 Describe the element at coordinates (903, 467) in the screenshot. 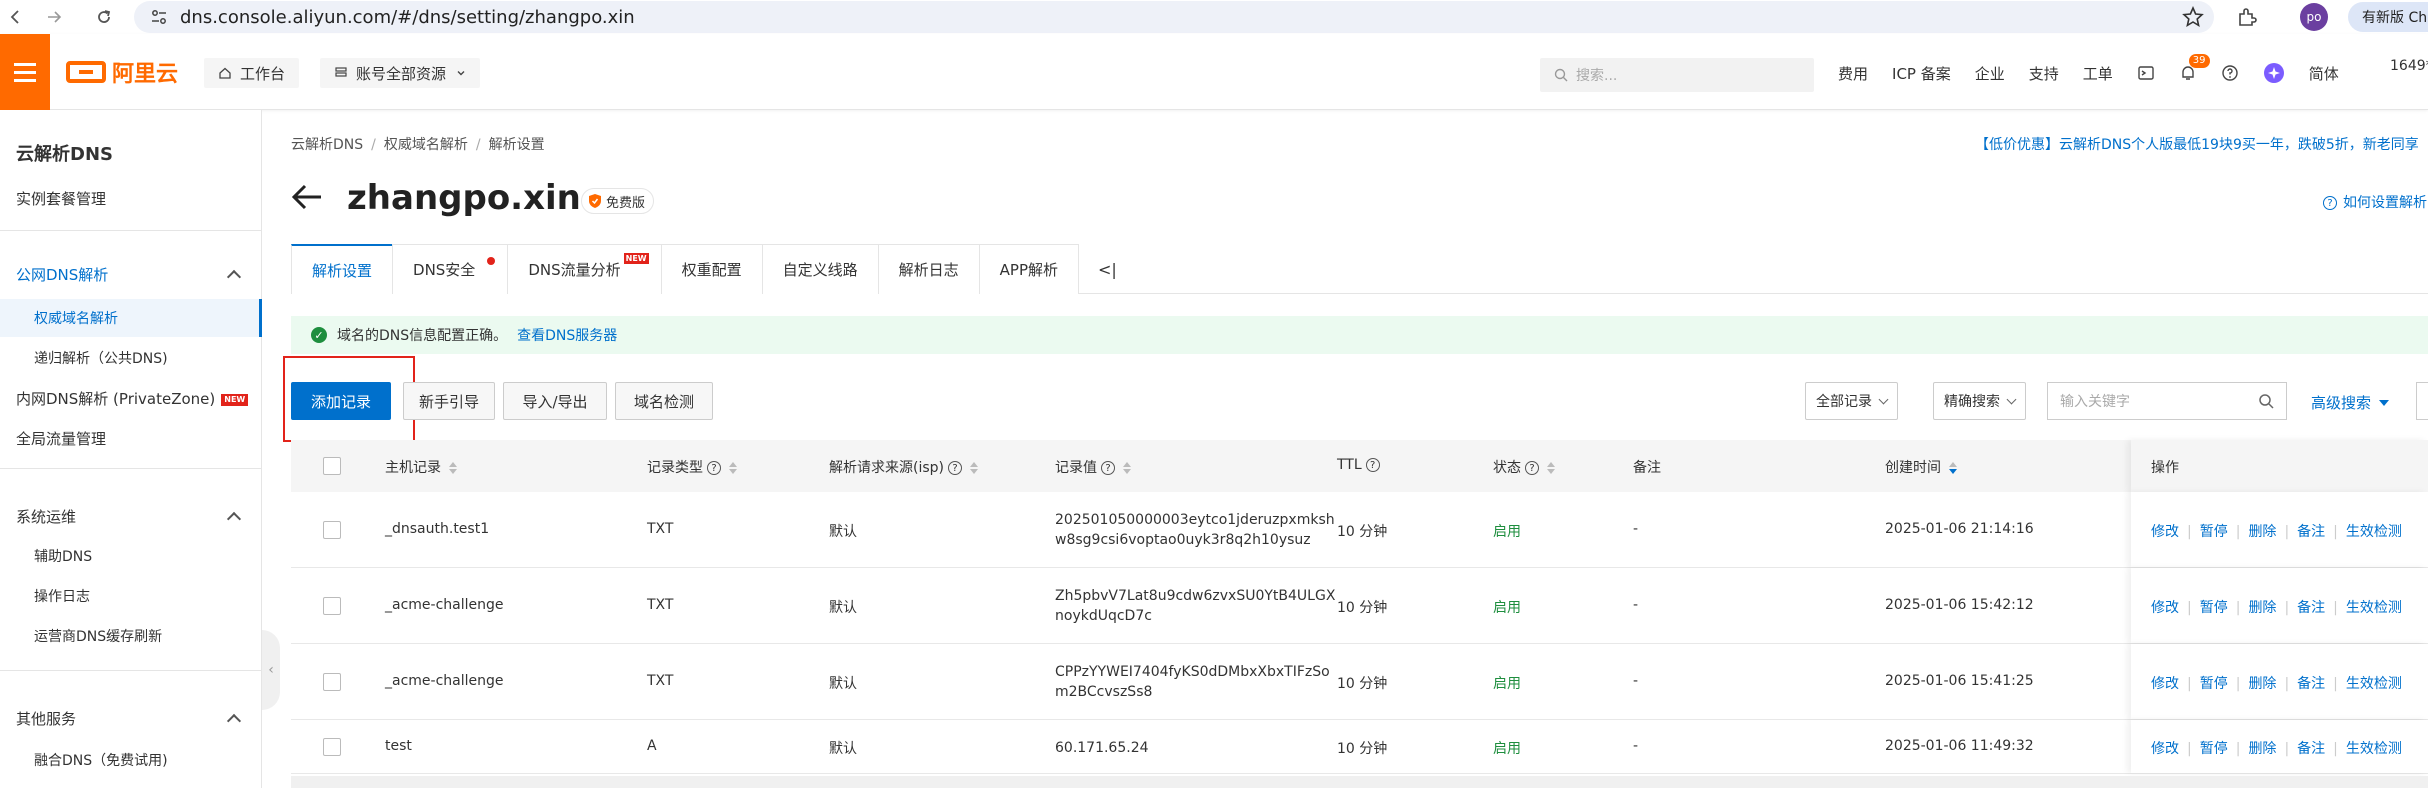

I see `col-source: 解析请求来源(isp)?` at that location.